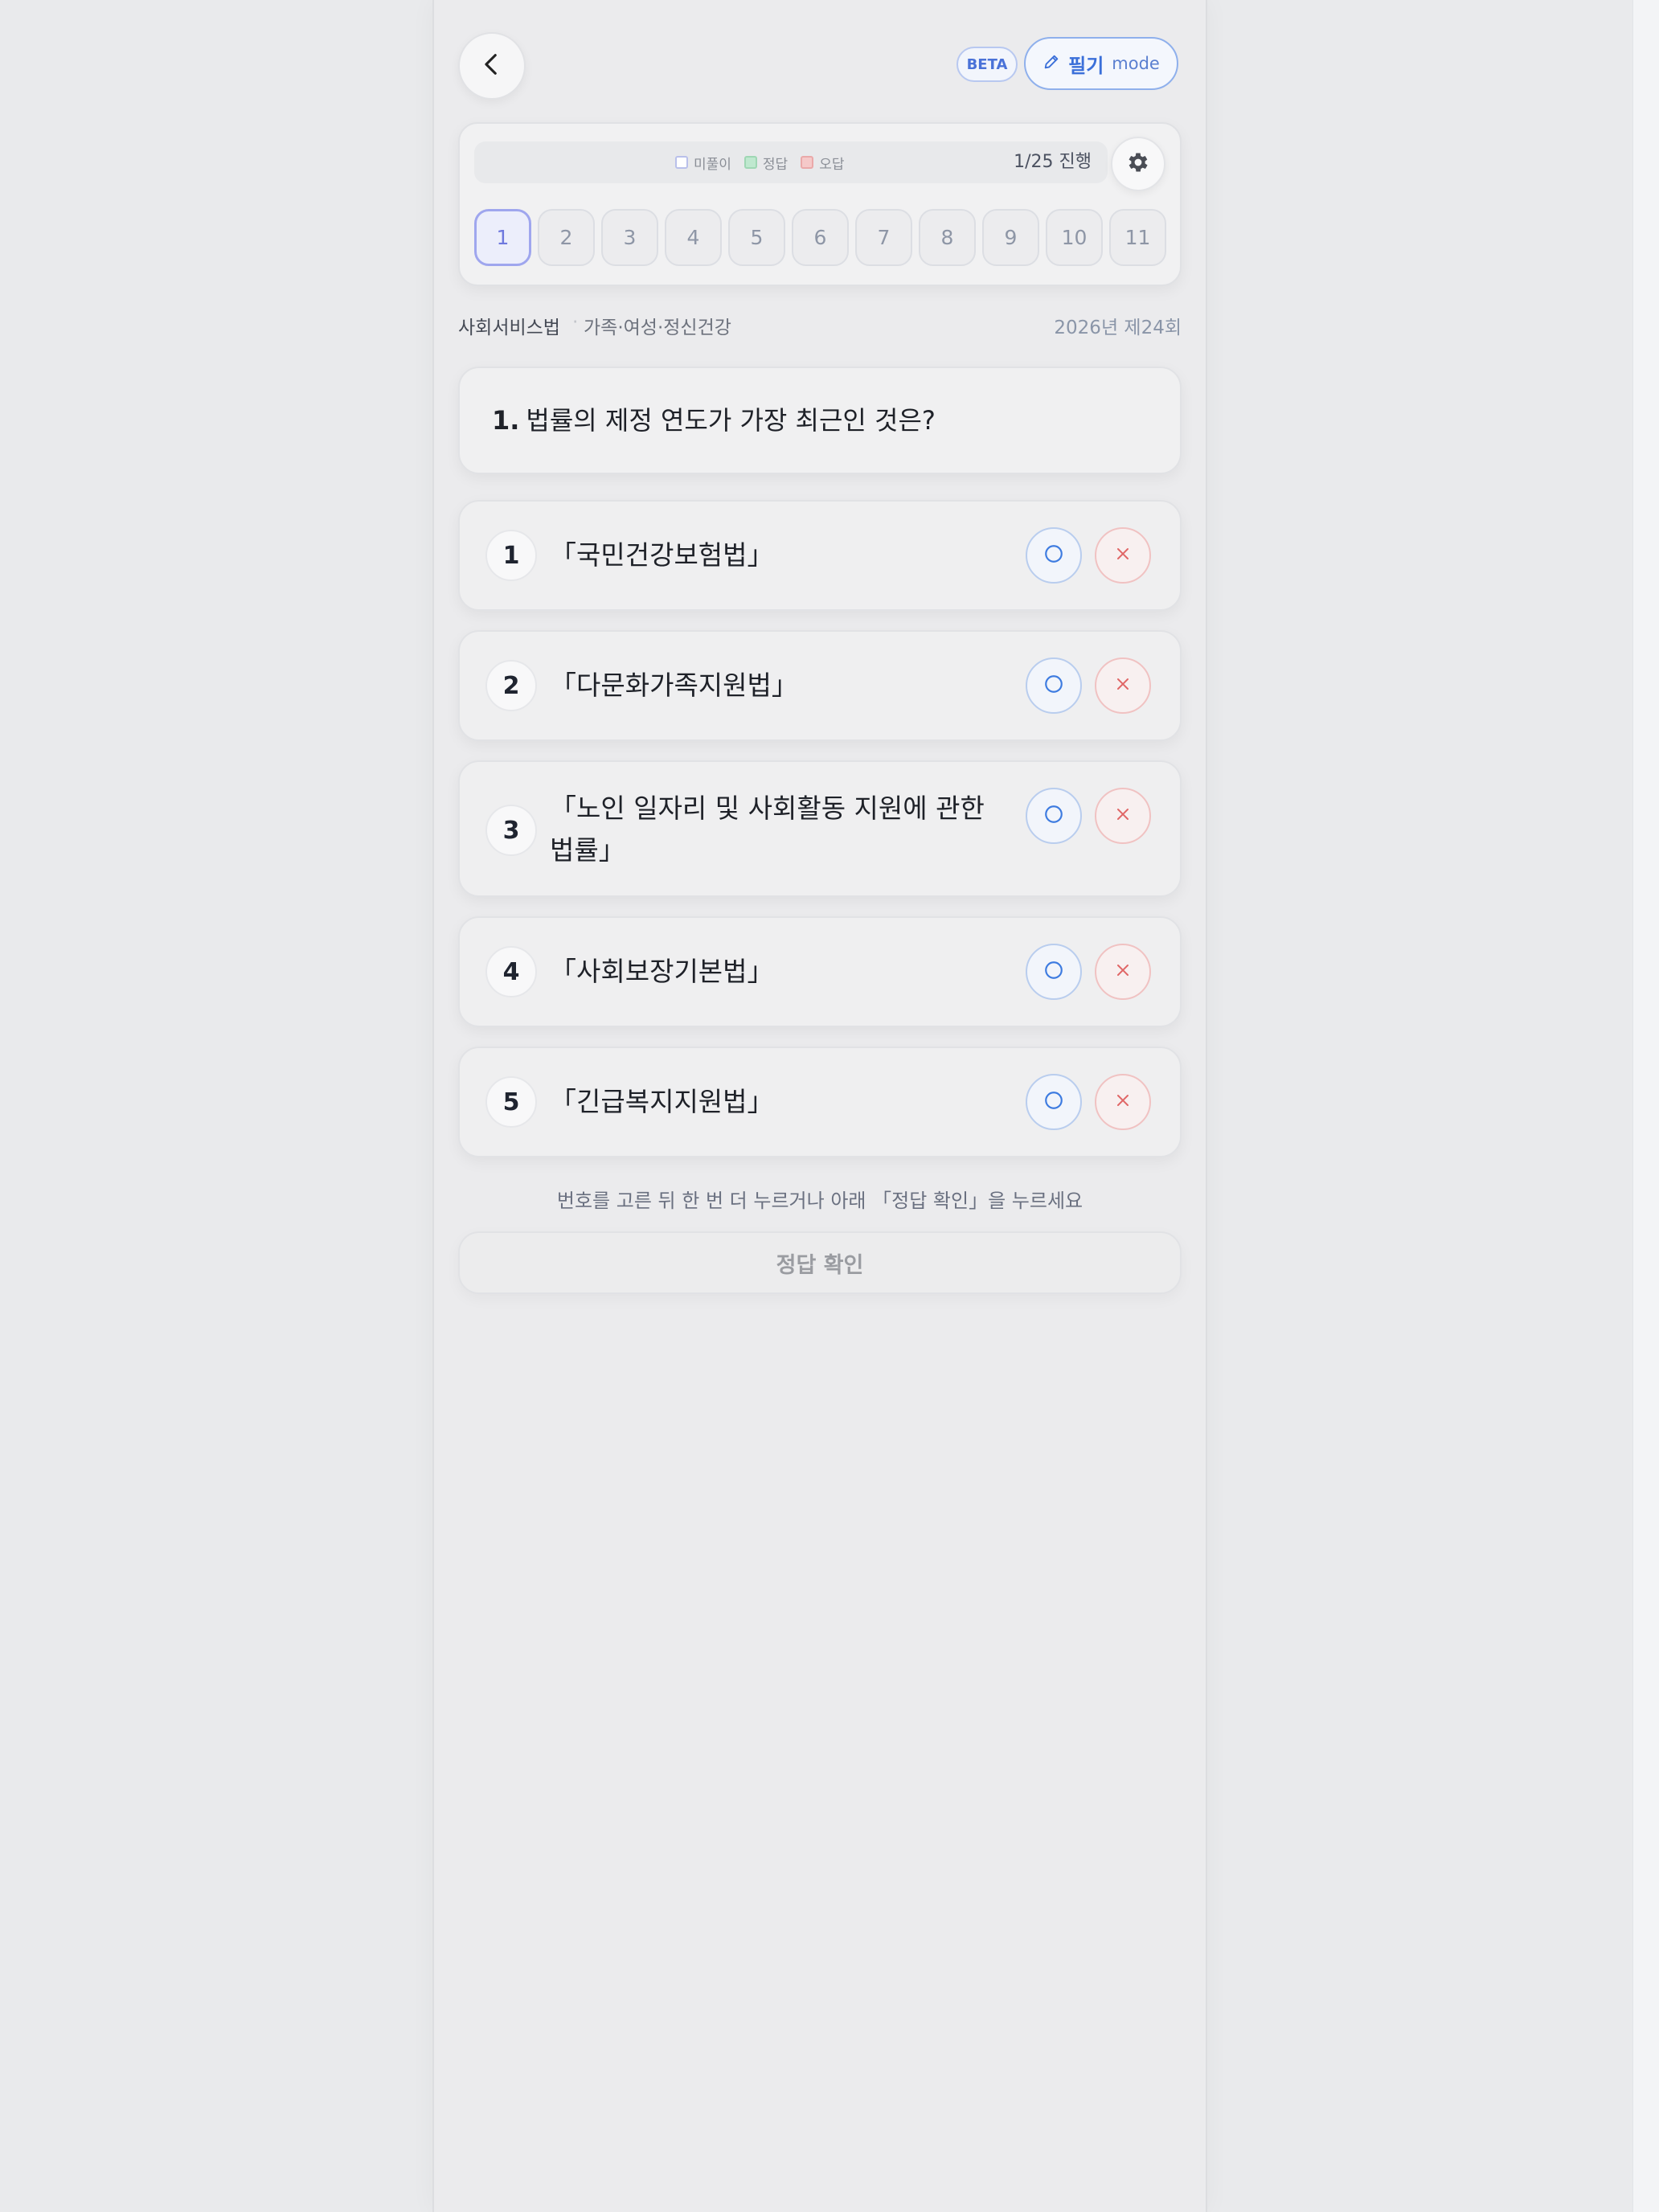 This screenshot has height=2212, width=1659. I want to click on option-text: 「다문화가족지원법」, so click(674, 685).